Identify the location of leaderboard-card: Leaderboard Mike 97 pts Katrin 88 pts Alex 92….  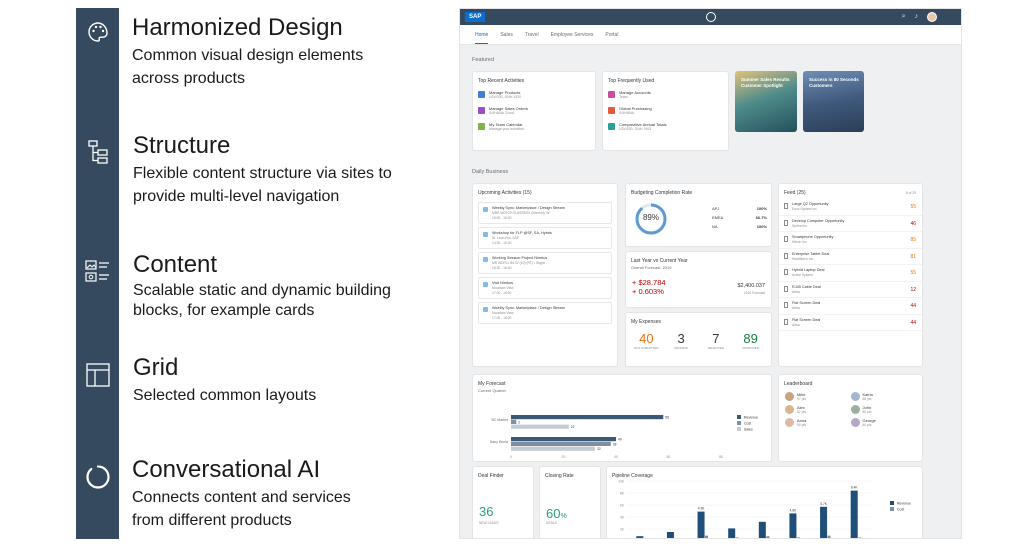
(850, 418).